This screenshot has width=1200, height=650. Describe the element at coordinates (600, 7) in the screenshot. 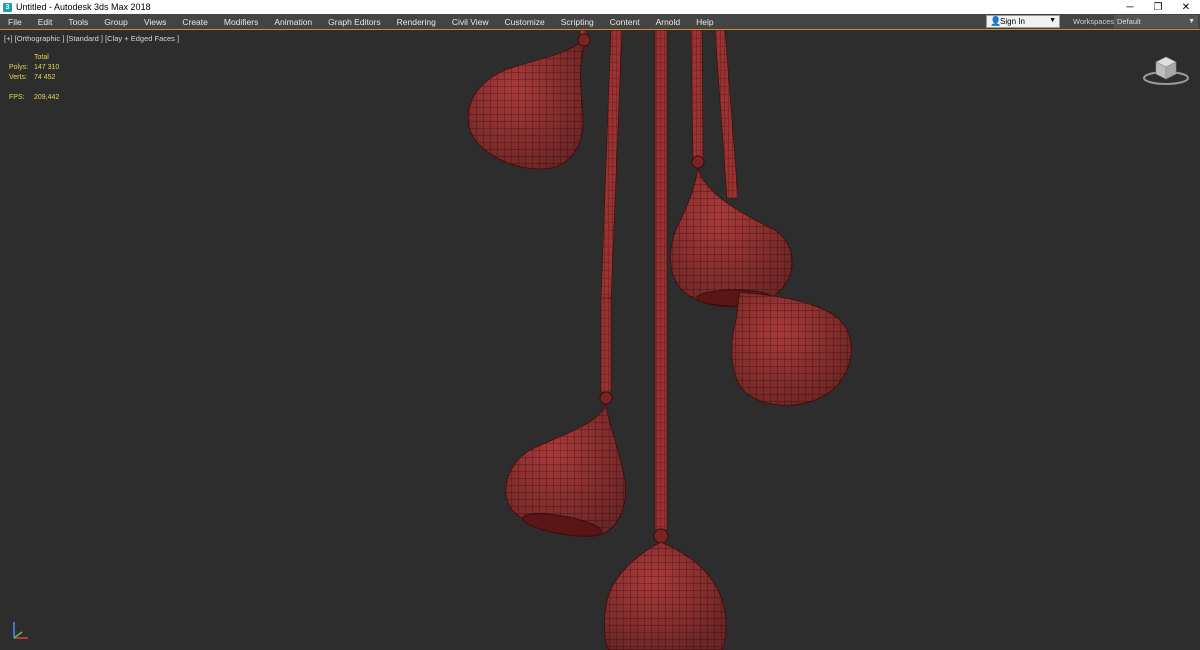

I see `title-bar: 3 Untitled - Autodesk 3ds Max 2018 ─ ❐ ✕` at that location.